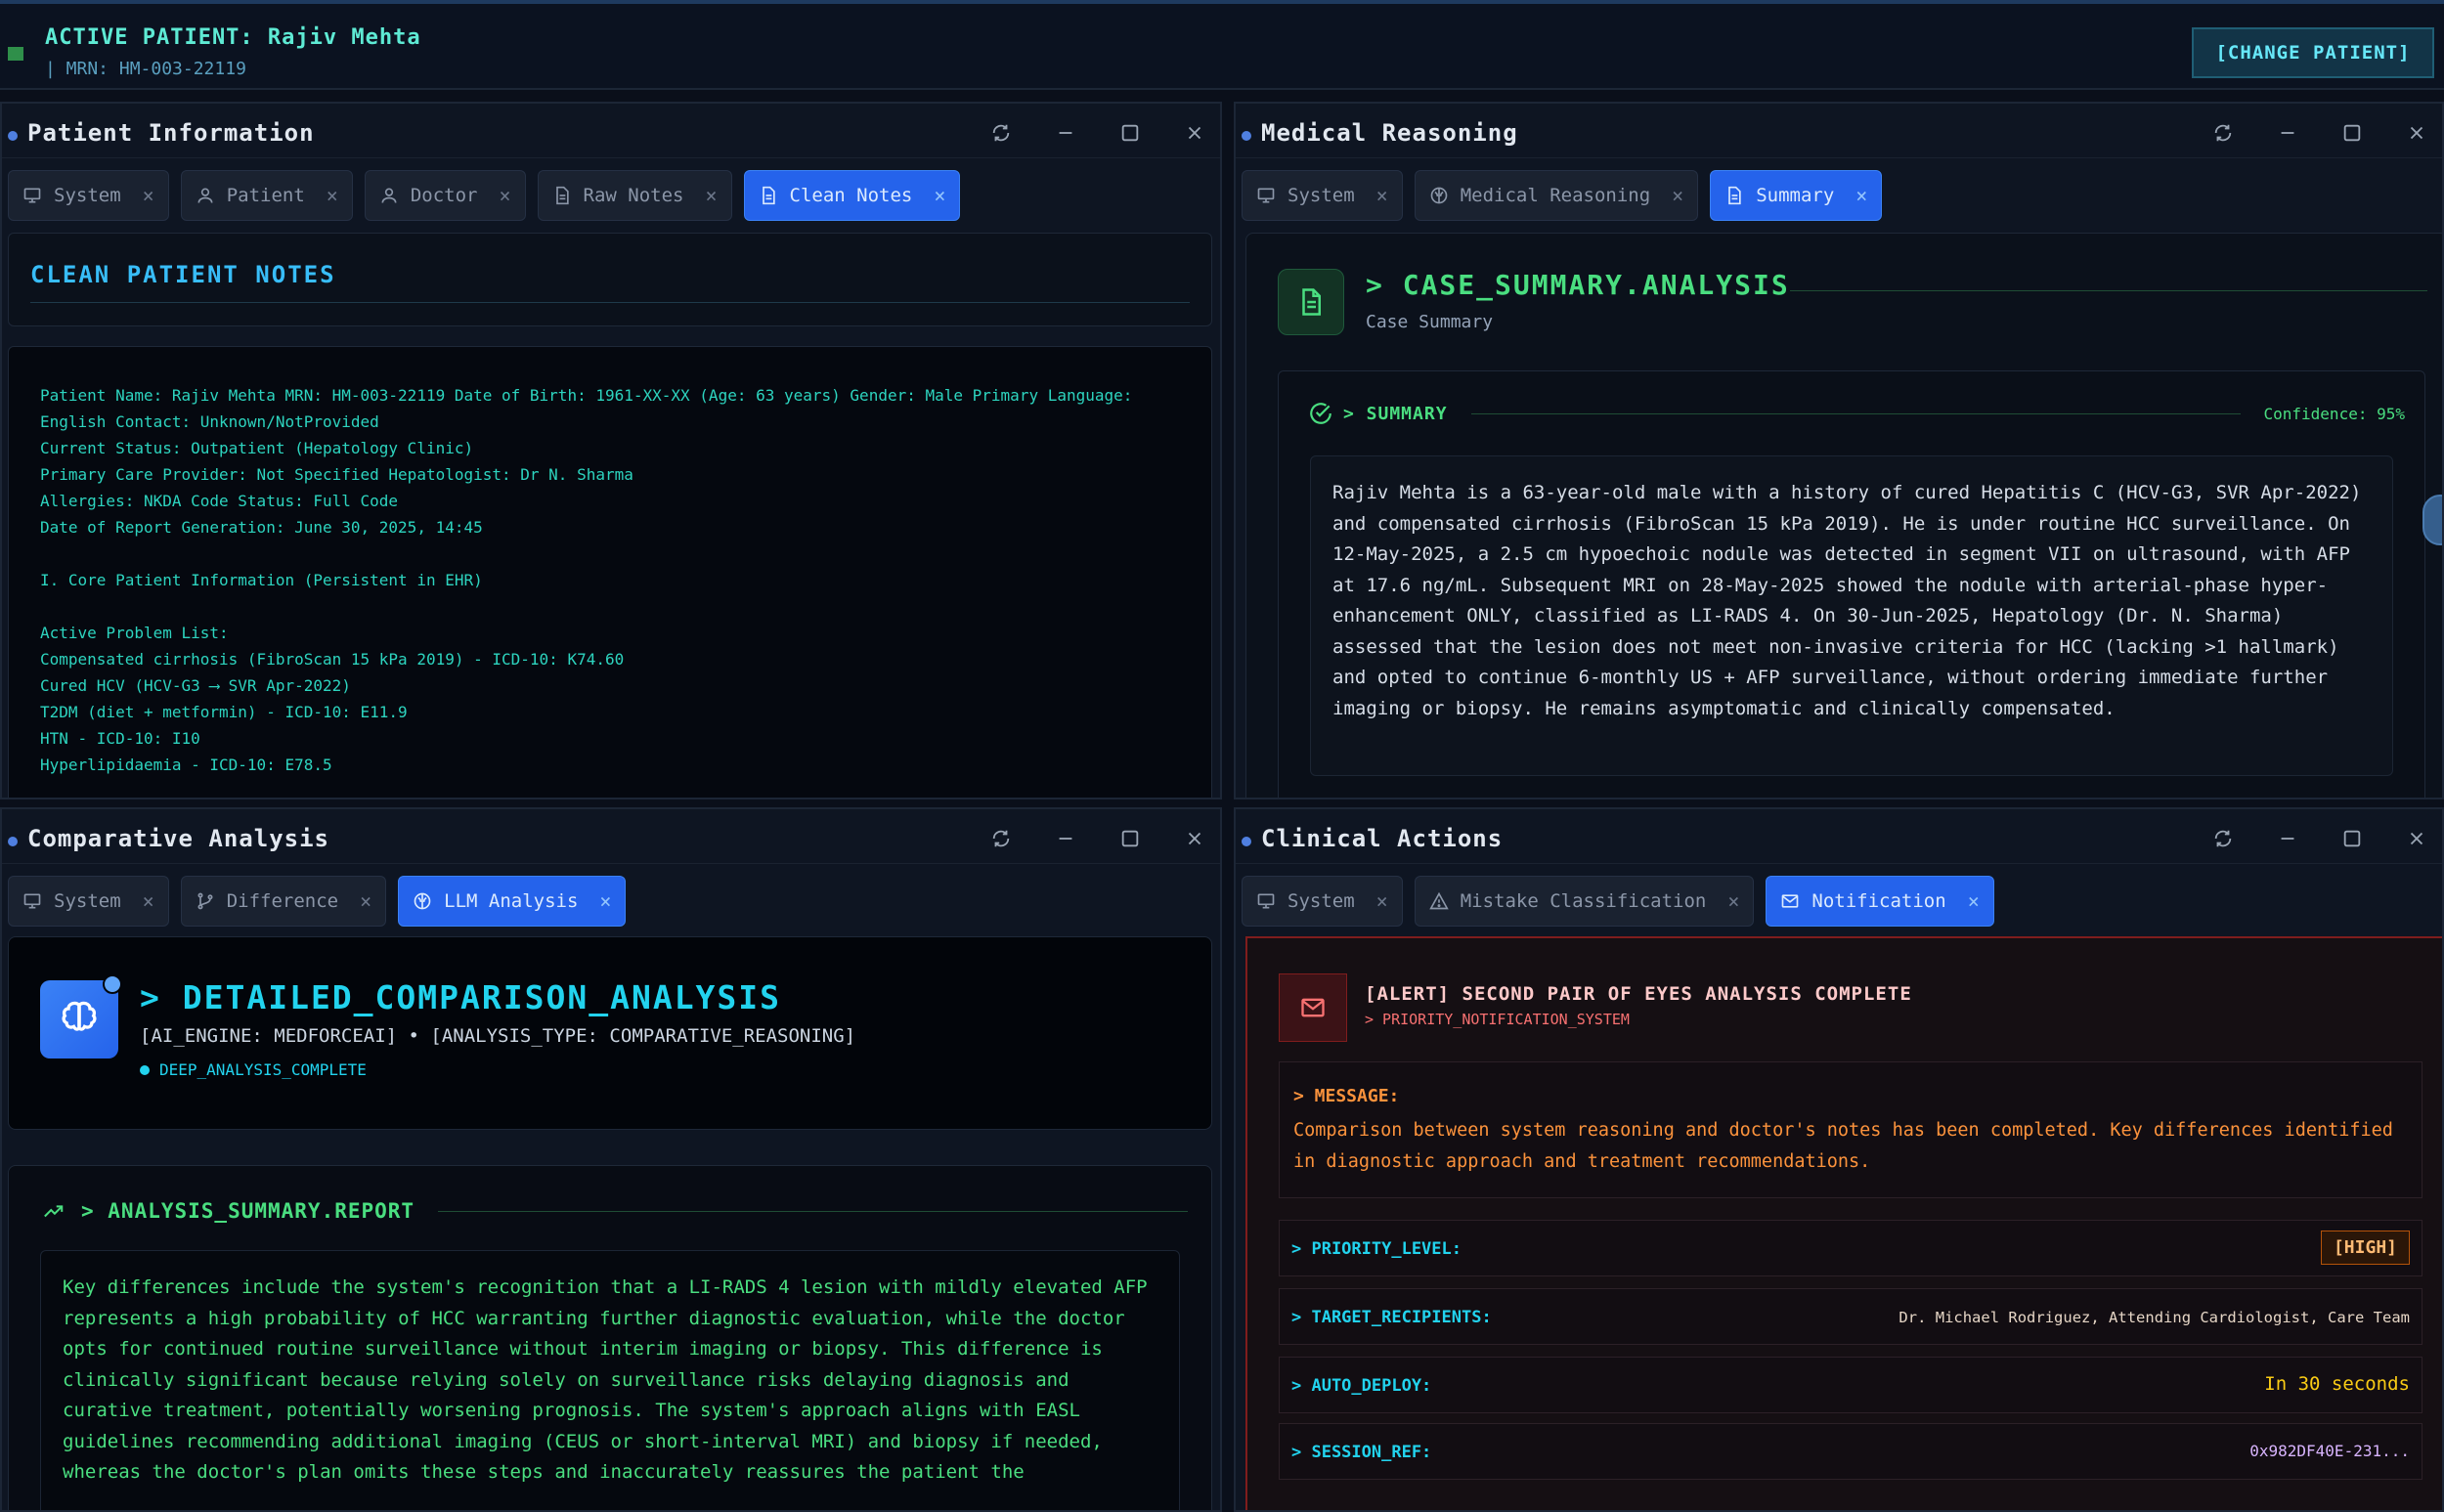 Image resolution: width=2444 pixels, height=1512 pixels. What do you see at coordinates (1391, 1317) in the screenshot?
I see `target-recipients-label: > TARGET_RECIPIENTS:` at bounding box center [1391, 1317].